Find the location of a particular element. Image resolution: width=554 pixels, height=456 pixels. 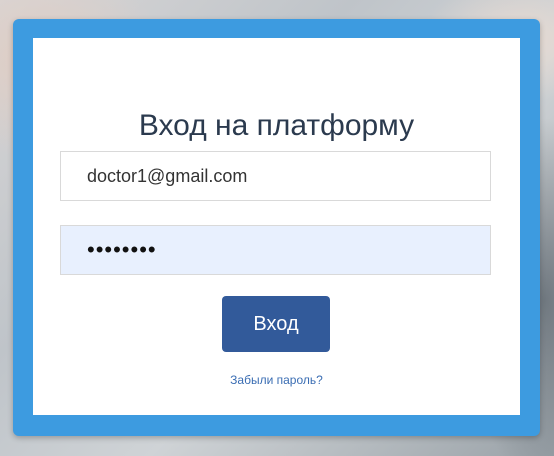

page-title: Вход на платформу is located at coordinates (276, 125).